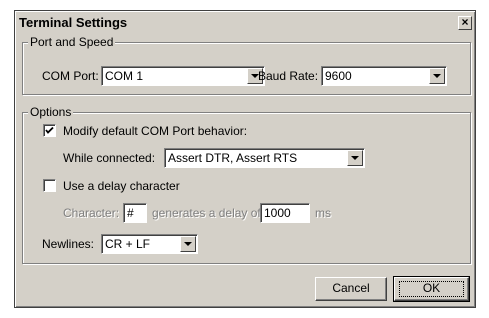 This screenshot has height=318, width=489. What do you see at coordinates (68, 244) in the screenshot?
I see `newlines-label: Newlines:` at bounding box center [68, 244].